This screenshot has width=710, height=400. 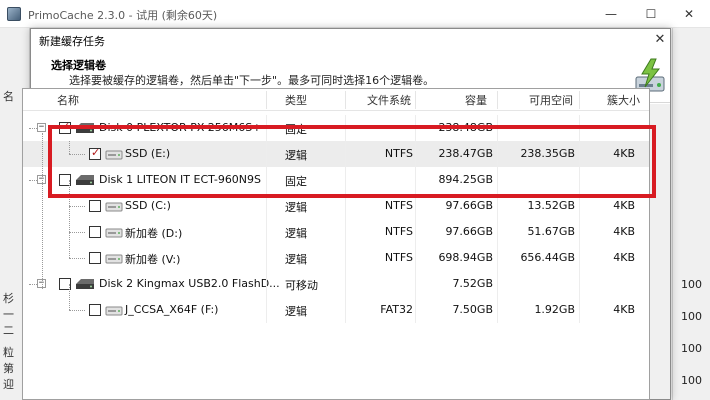 I want to click on item-capacity: 238.48GB, so click(x=465, y=127).